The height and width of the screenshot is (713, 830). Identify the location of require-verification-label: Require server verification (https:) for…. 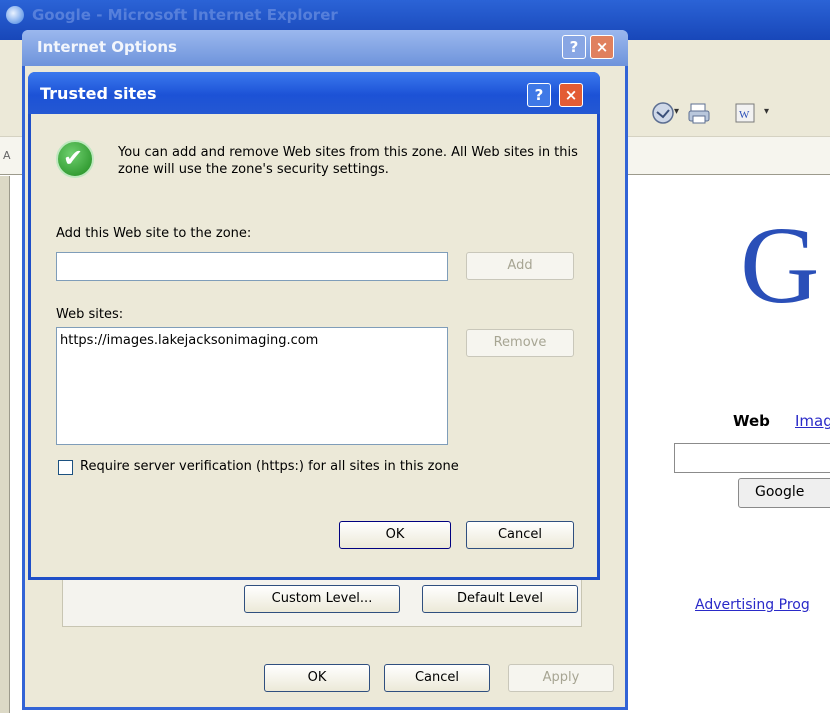
(269, 466).